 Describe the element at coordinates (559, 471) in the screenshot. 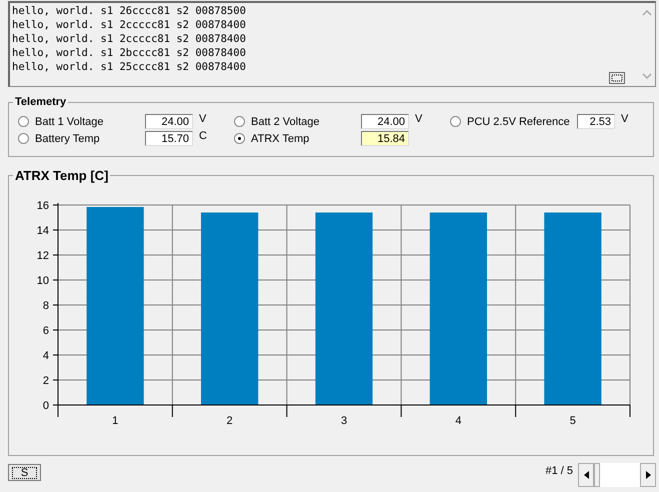

I see `page-counter: #1 / 5` at that location.